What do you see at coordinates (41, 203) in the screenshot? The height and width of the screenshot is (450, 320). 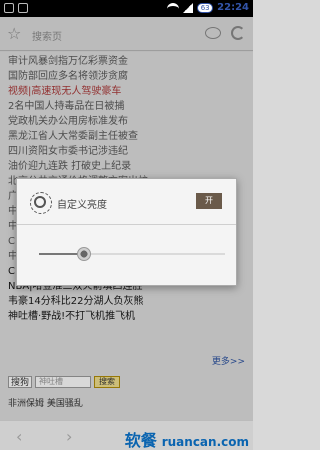 I see `brightness-sun-icon` at bounding box center [41, 203].